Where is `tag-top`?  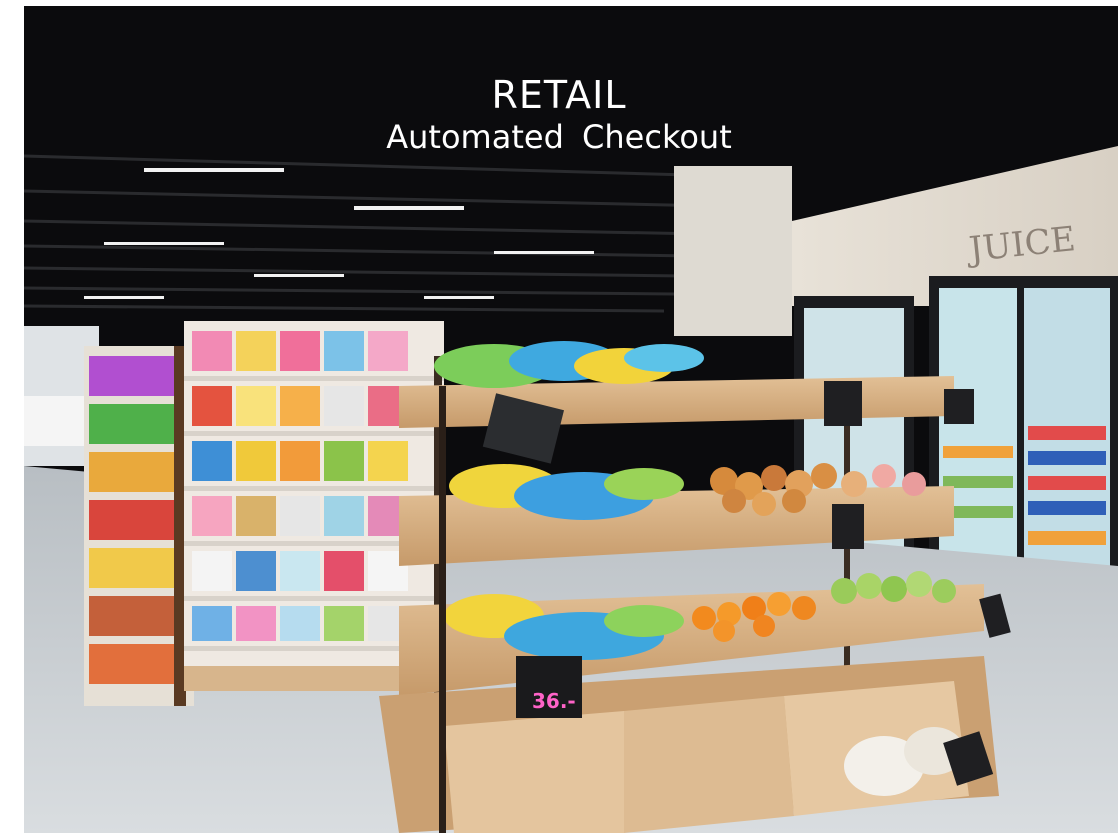
tag-top is located at coordinates (843, 403).